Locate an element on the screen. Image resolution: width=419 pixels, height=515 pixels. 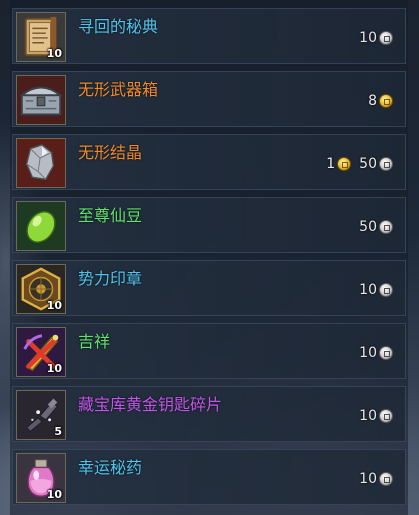
item-name: 无形武器箱 is located at coordinates (118, 89).